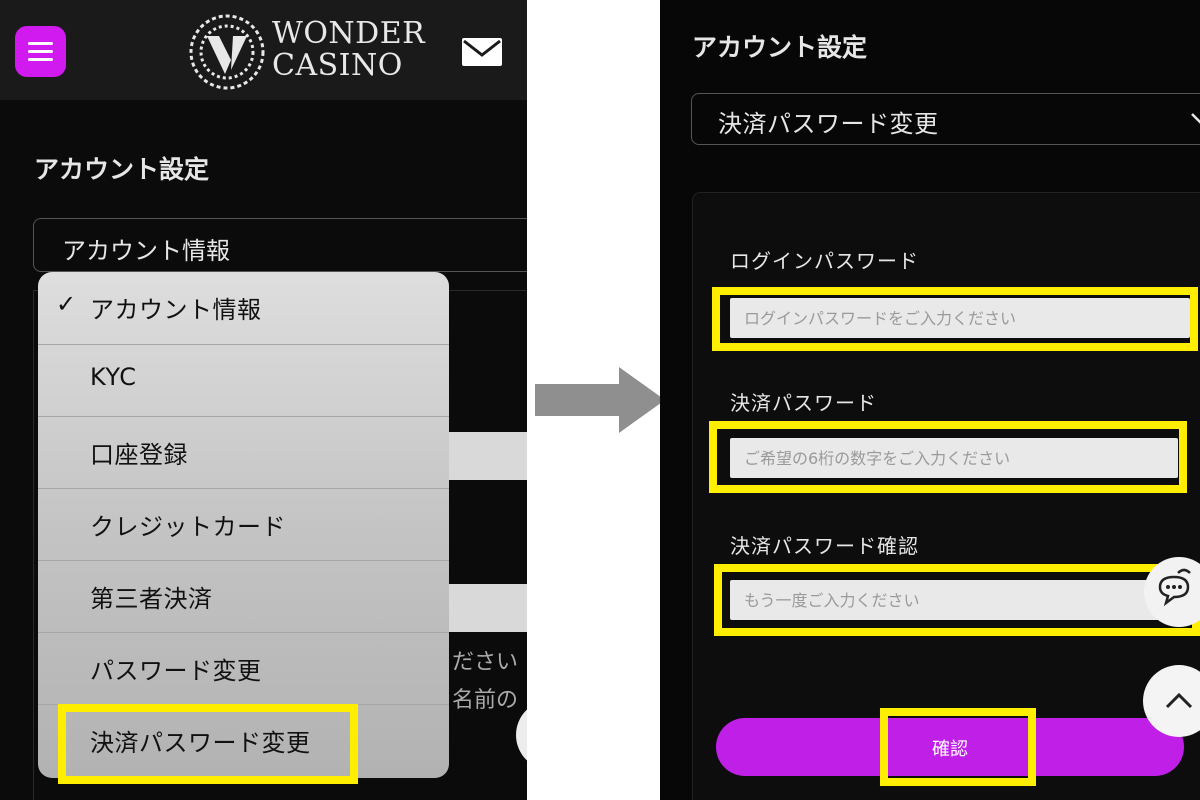 The width and height of the screenshot is (1200, 800). I want to click on background-text: ださい, so click(485, 662).